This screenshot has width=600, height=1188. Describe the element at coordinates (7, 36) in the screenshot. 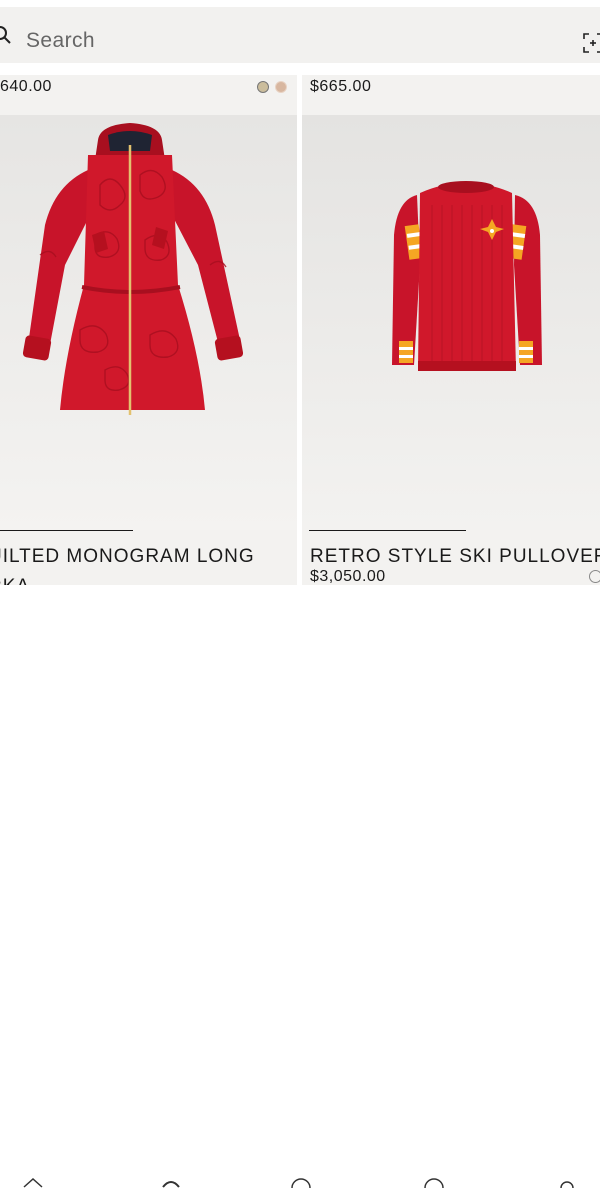

I see `search-icon` at that location.